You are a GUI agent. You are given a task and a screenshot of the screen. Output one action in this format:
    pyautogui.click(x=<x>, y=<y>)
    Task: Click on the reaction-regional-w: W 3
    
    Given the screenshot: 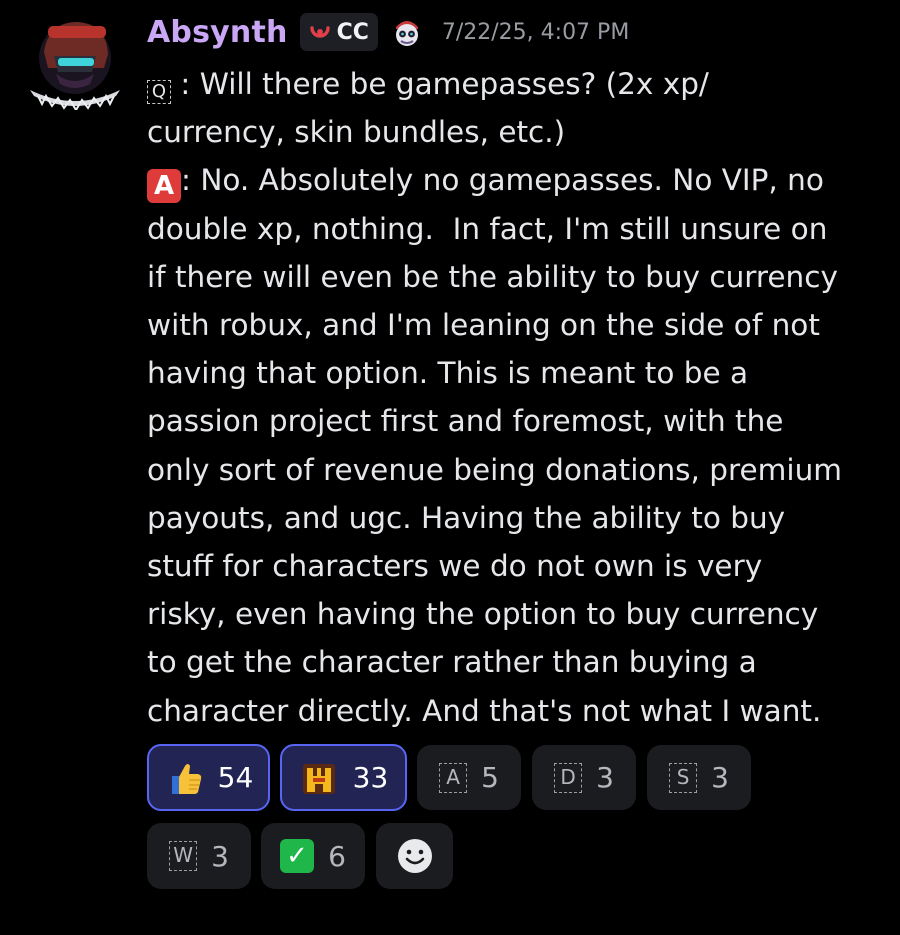 What is the action you would take?
    pyautogui.click(x=199, y=856)
    